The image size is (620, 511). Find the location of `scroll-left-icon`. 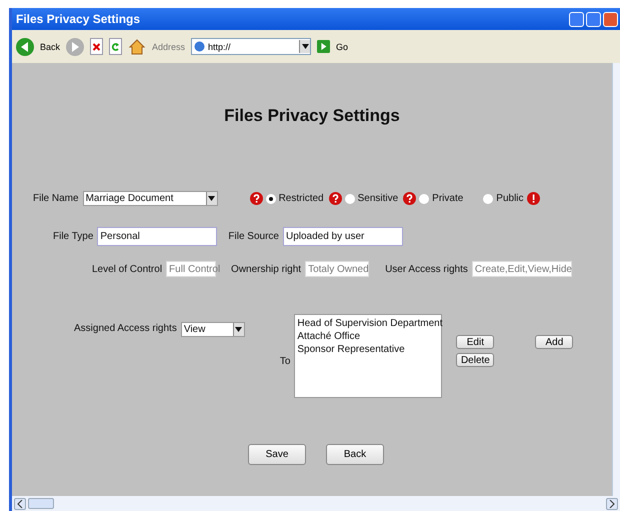

scroll-left-icon is located at coordinates (20, 504).